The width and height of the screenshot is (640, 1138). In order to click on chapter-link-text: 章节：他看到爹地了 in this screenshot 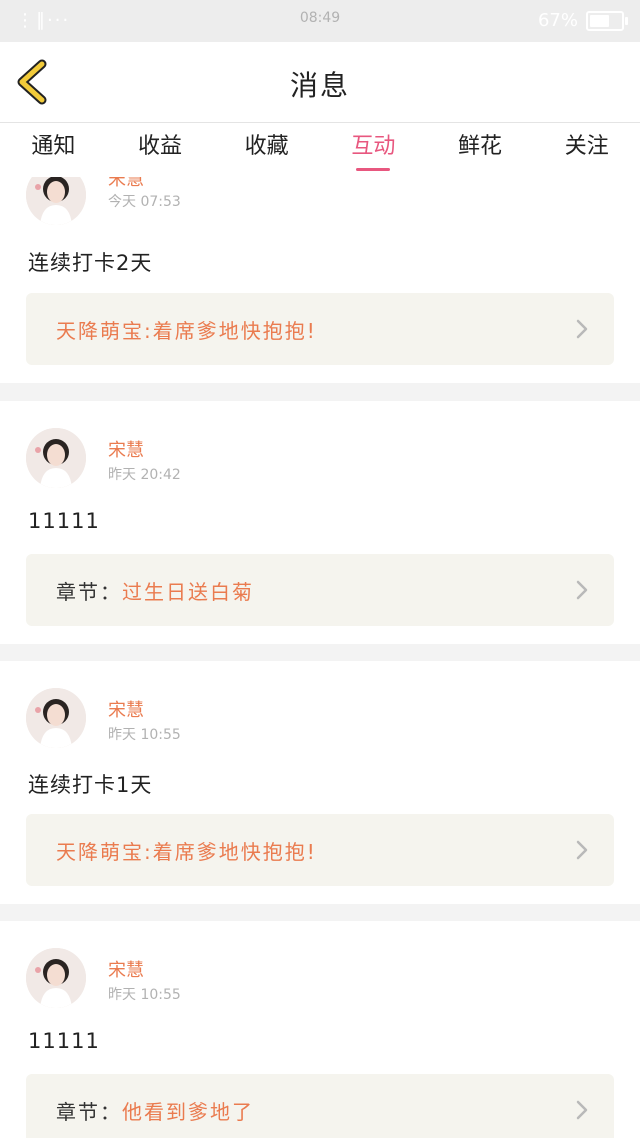, I will do `click(155, 1110)`.